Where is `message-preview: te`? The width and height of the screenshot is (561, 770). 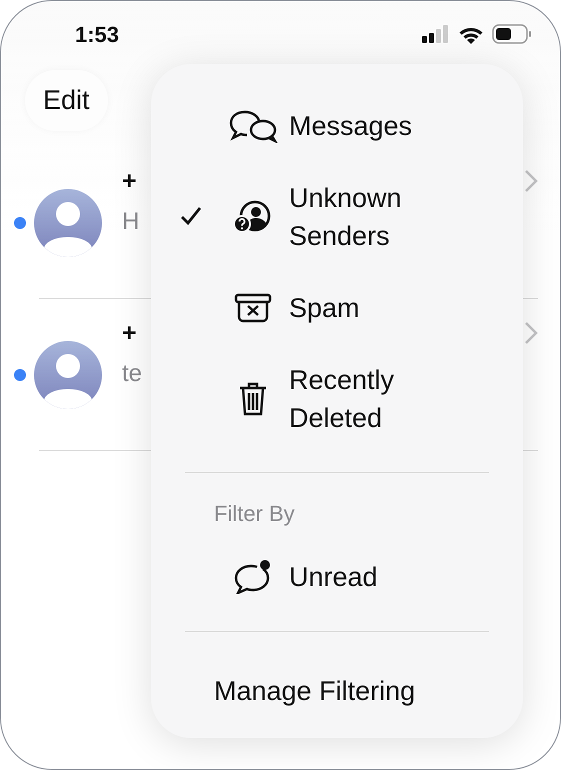 message-preview: te is located at coordinates (132, 374).